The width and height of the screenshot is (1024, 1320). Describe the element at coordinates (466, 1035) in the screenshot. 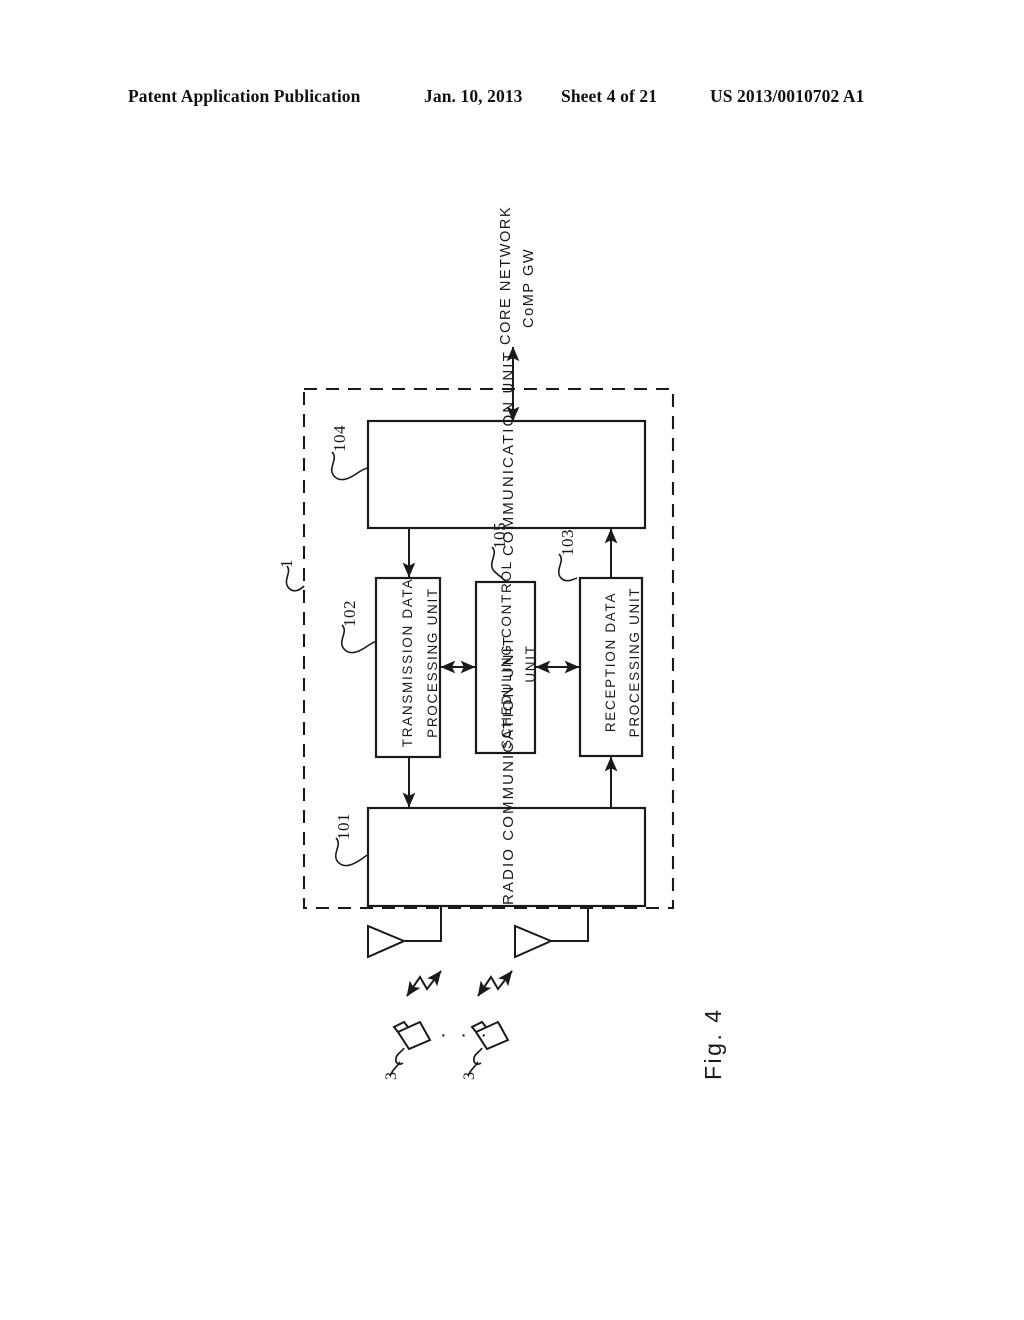

I see `terminal-ellipsis: · · ·` at that location.